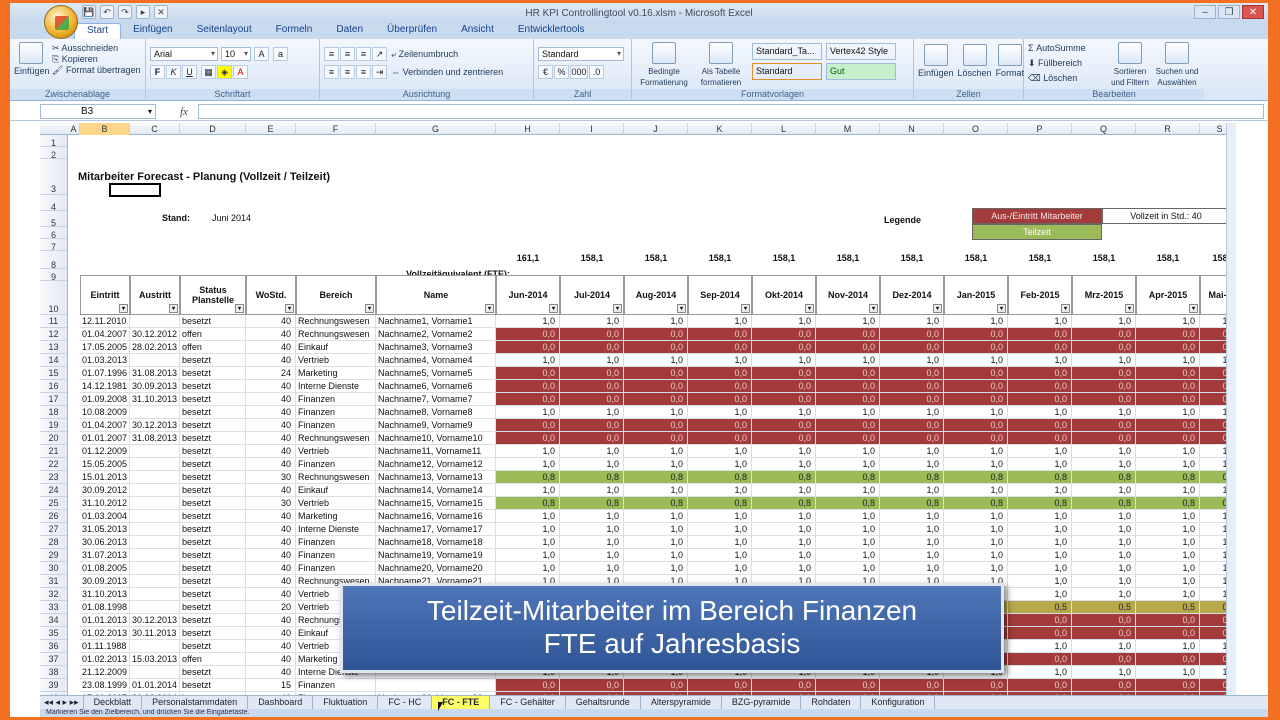  Describe the element at coordinates (528, 702) in the screenshot. I see `sheet-tab-6: FC - Gehälter` at that location.